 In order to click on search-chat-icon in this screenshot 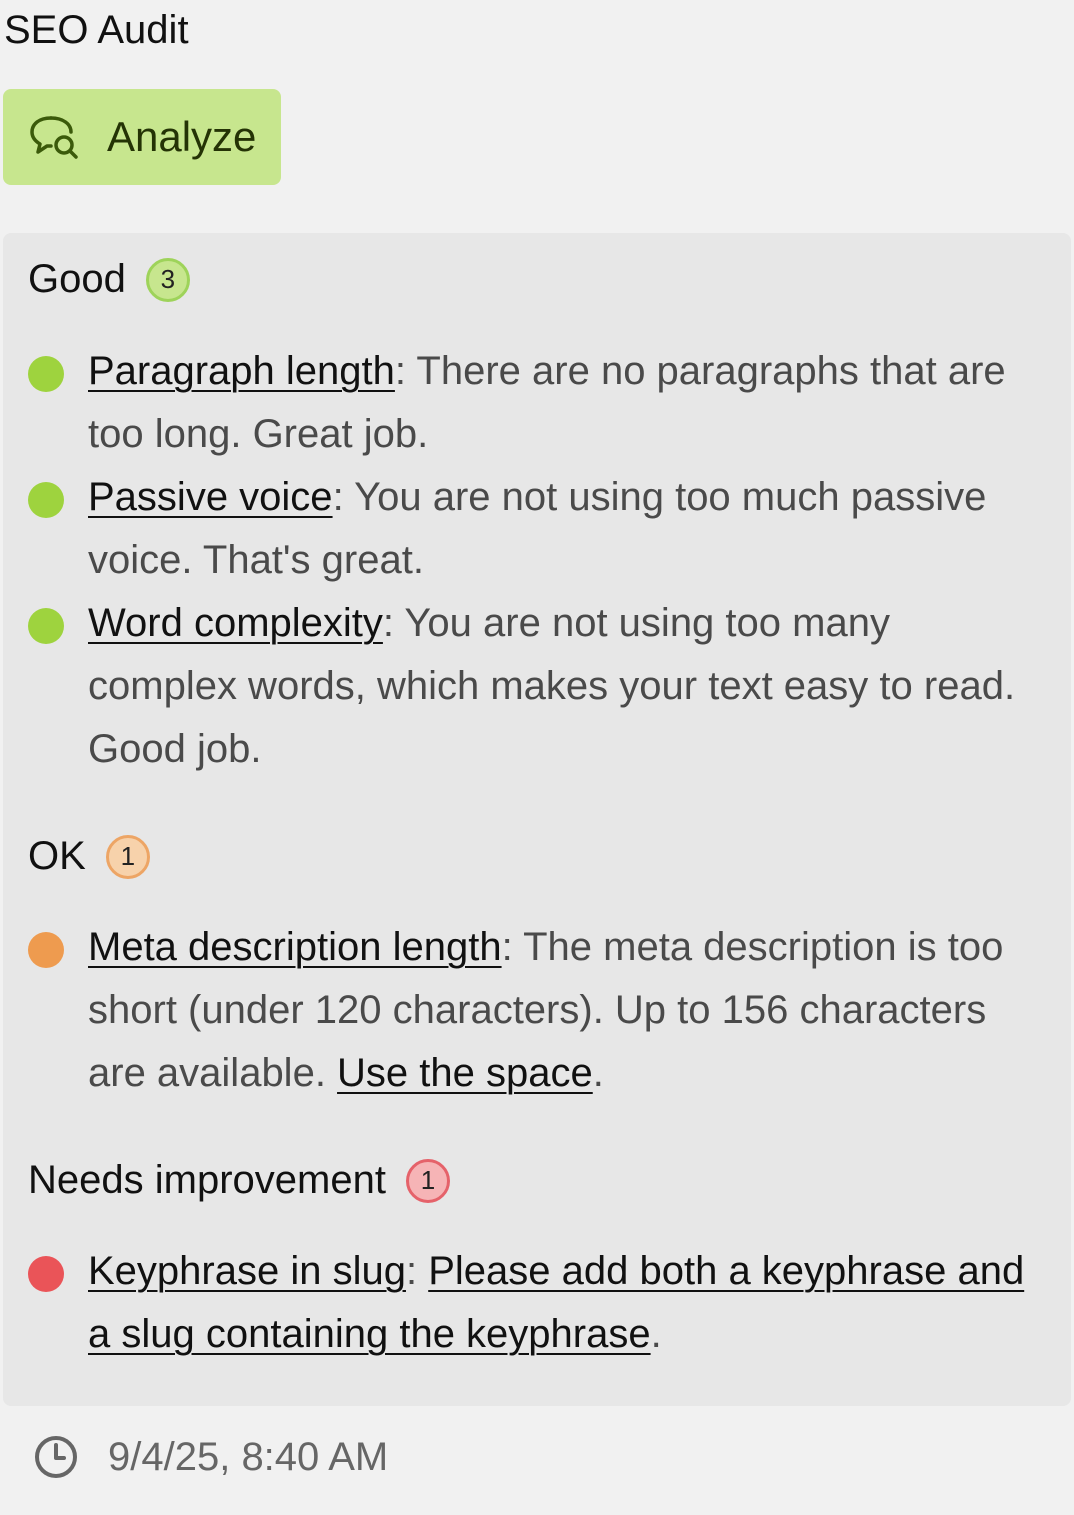, I will do `click(54, 137)`.